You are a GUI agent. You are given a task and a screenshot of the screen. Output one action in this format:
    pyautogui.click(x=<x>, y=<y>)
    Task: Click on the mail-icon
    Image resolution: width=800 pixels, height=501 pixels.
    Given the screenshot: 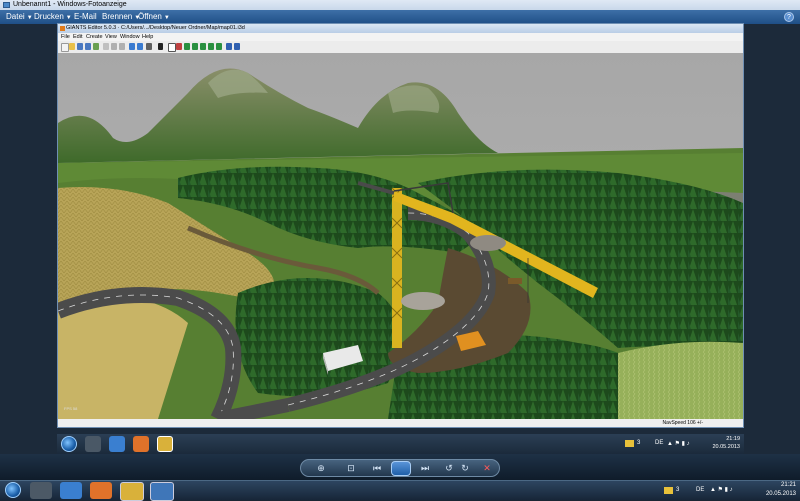 What is the action you would take?
    pyautogui.click(x=668, y=490)
    